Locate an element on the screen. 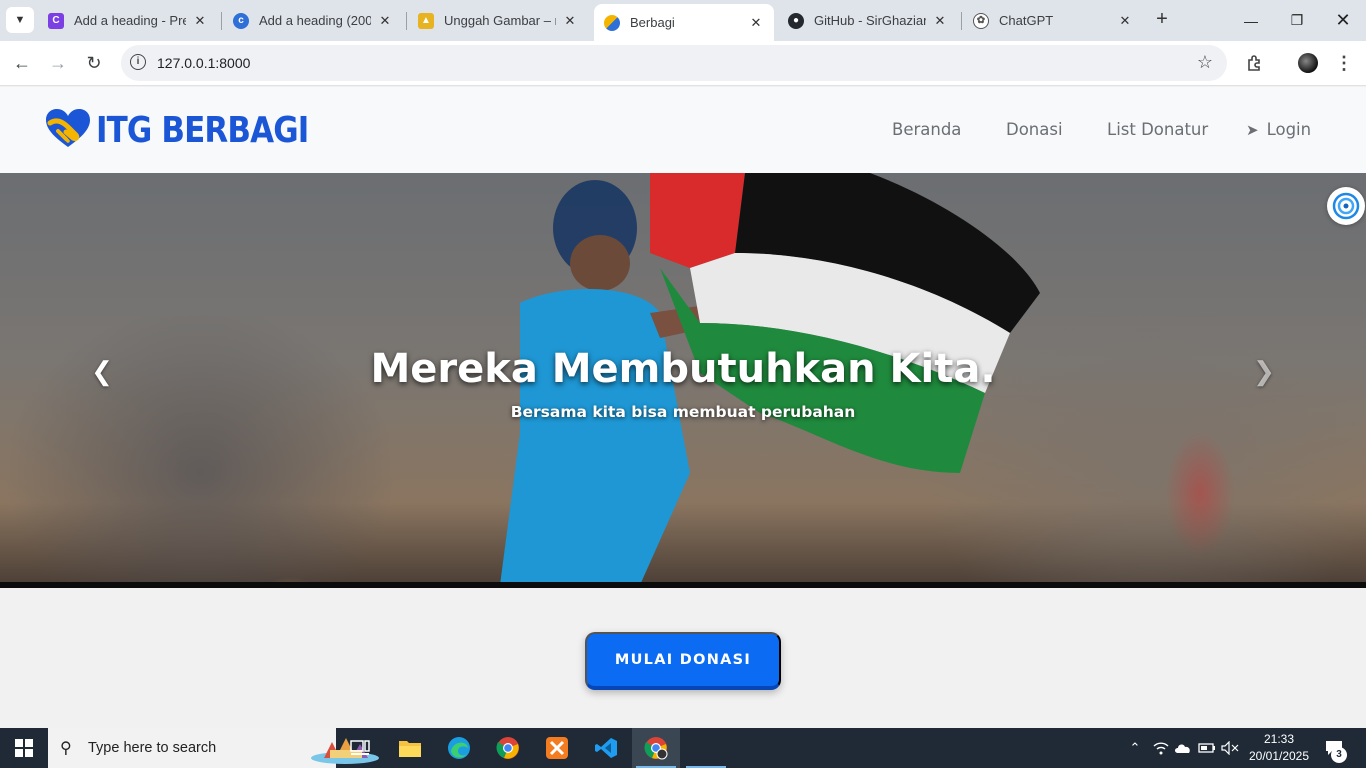 Image resolution: width=1366 pixels, height=768 pixels. hero-subtitle: Bersama kita bisa membuat perubahan is located at coordinates (683, 412).